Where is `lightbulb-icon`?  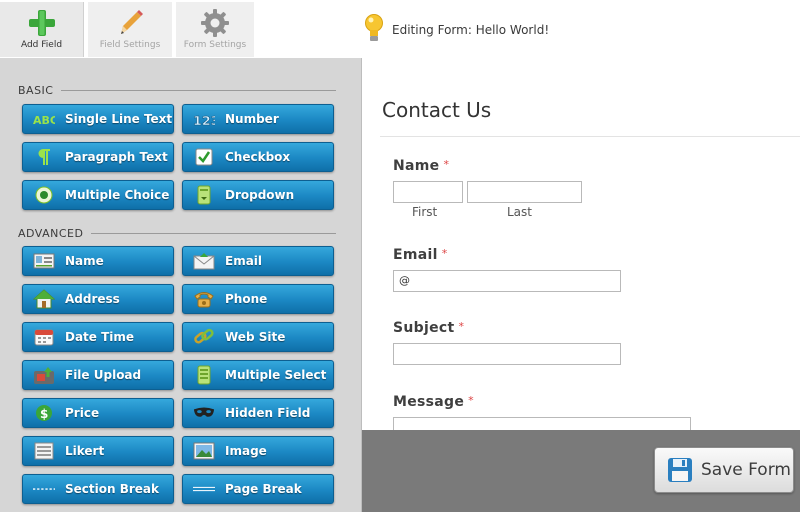
lightbulb-icon is located at coordinates (374, 27).